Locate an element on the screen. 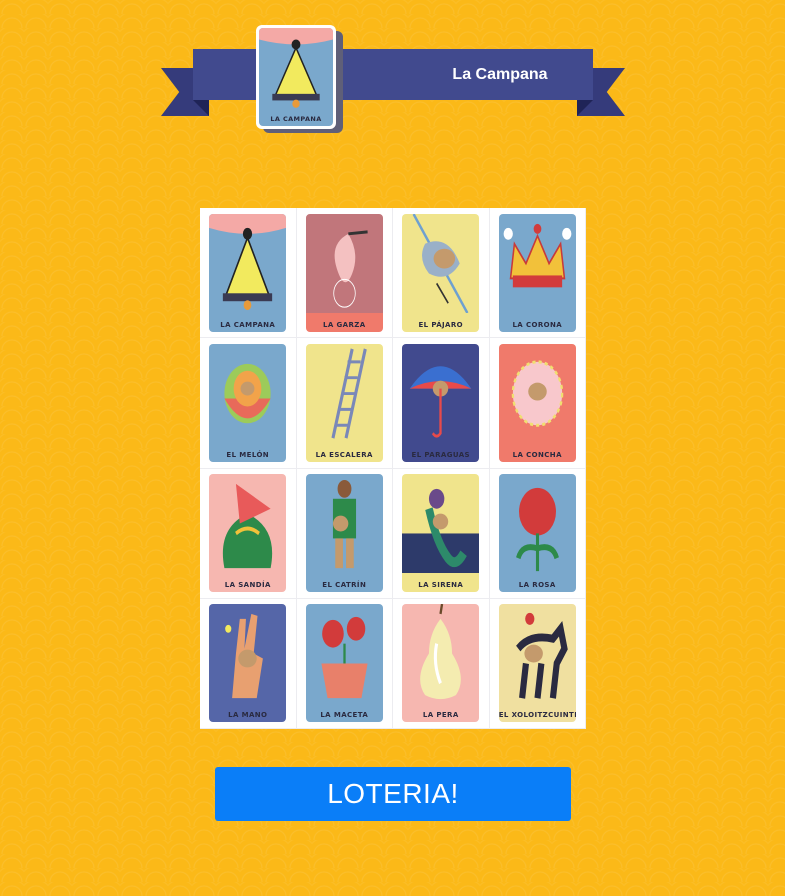 The image size is (785, 896). loteria-card: LA ROSA is located at coordinates (537, 533).